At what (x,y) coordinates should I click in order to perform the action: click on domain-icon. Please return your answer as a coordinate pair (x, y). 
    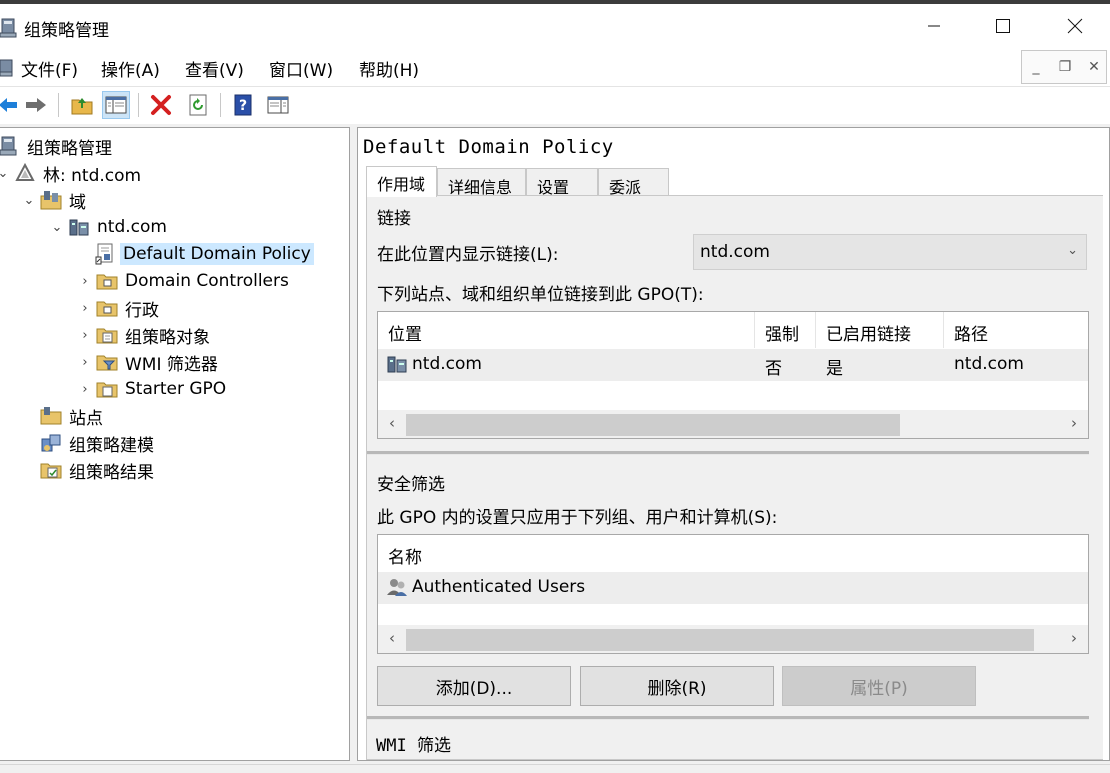
    Looking at the image, I should click on (397, 364).